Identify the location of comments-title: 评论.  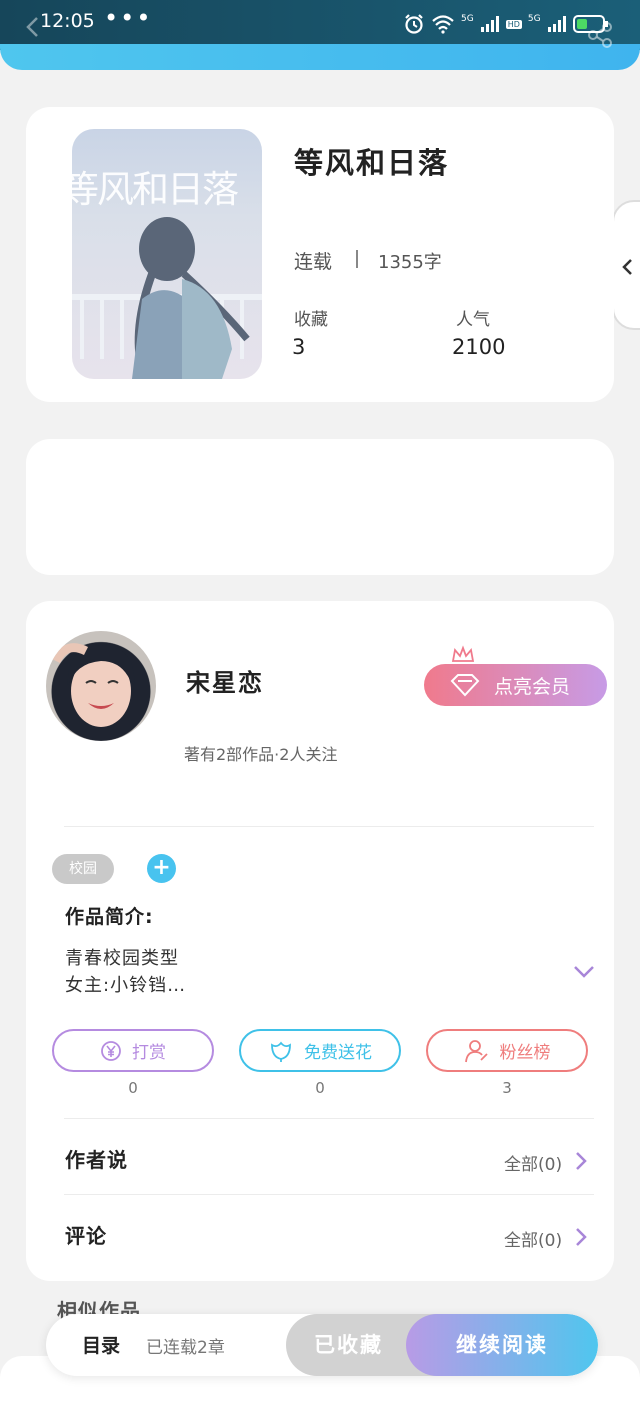
(86, 1234).